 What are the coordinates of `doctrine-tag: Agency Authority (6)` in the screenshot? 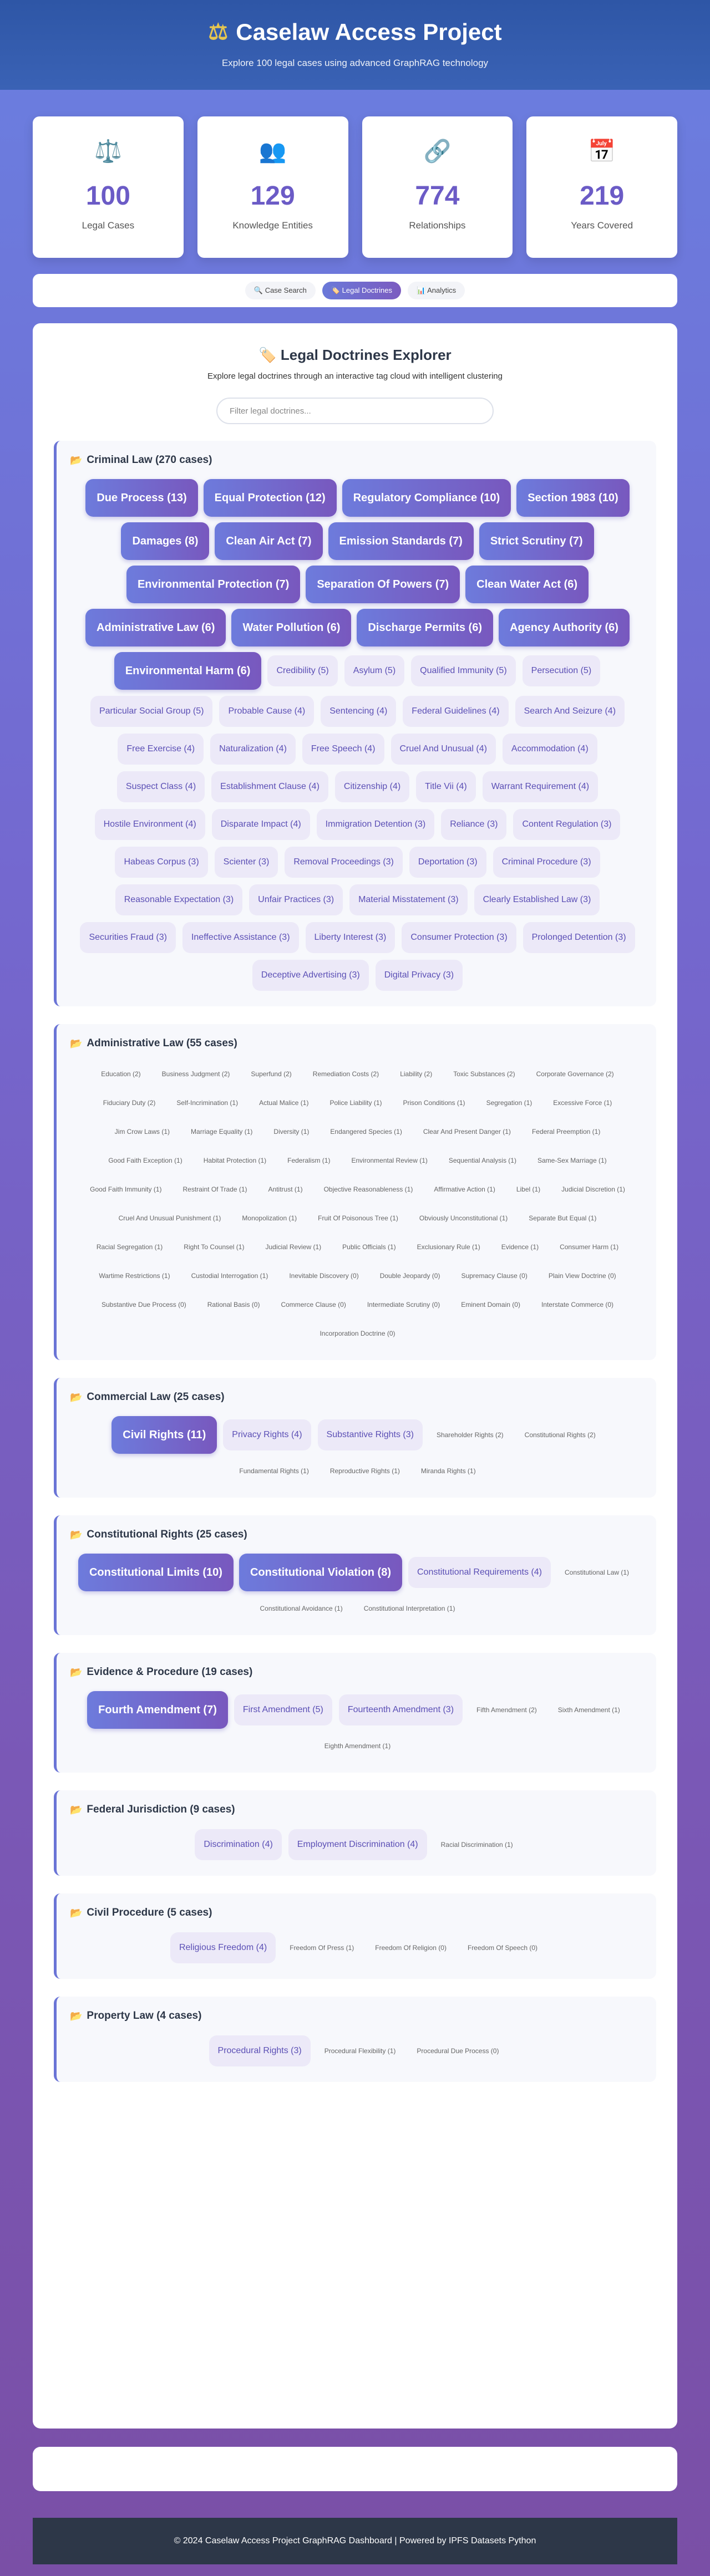 It's located at (564, 628).